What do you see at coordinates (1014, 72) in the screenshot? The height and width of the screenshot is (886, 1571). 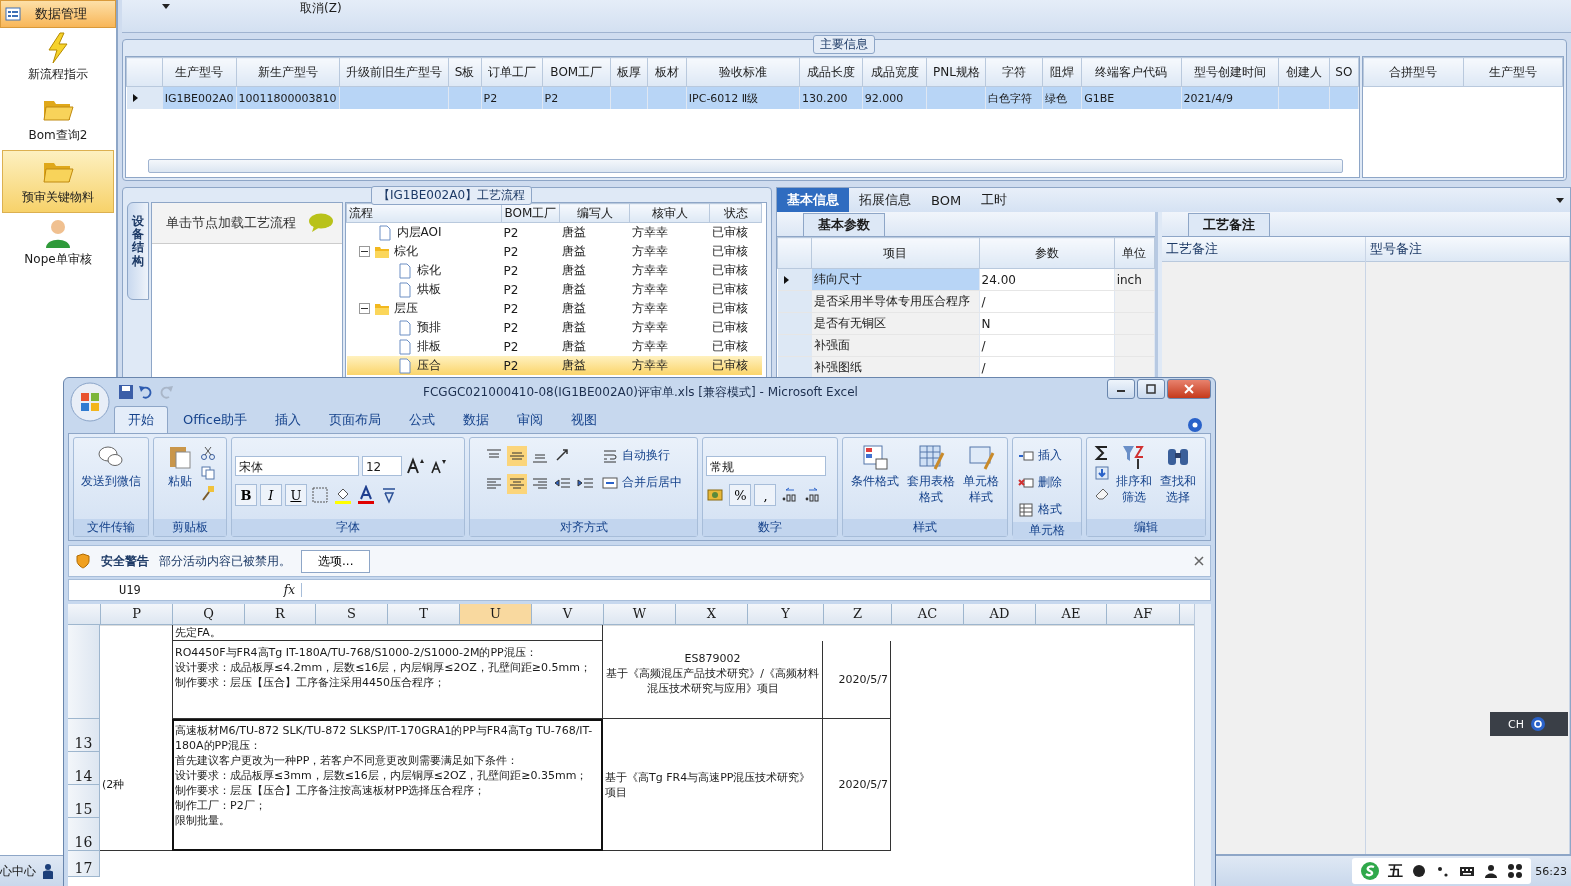 I see `column-header: 字符` at bounding box center [1014, 72].